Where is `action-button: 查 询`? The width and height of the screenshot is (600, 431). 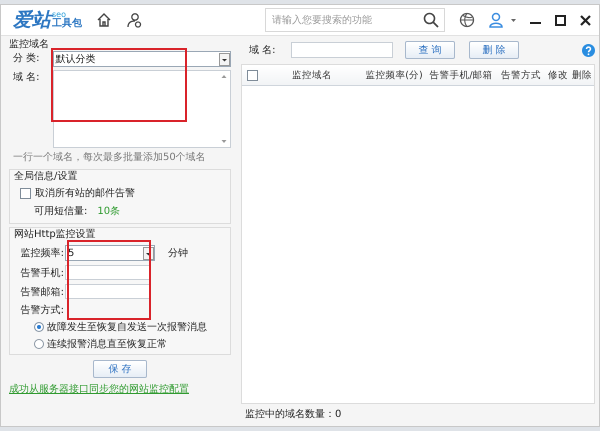 action-button: 查 询 is located at coordinates (430, 50).